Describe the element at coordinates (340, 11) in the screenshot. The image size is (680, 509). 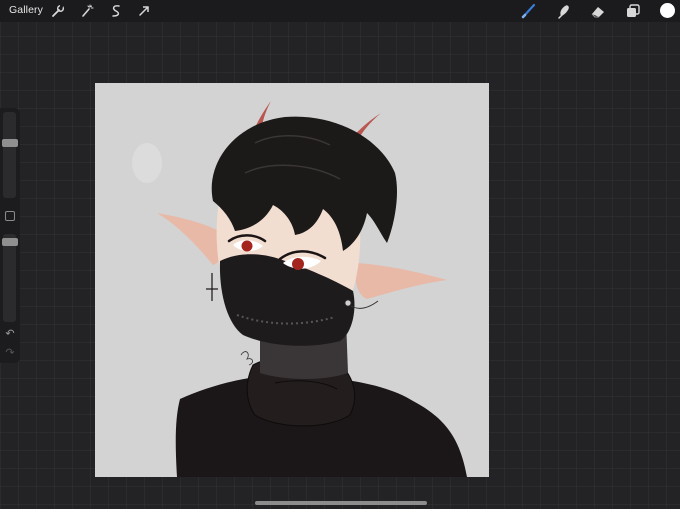
I see `top-toolbar: Gallery` at that location.